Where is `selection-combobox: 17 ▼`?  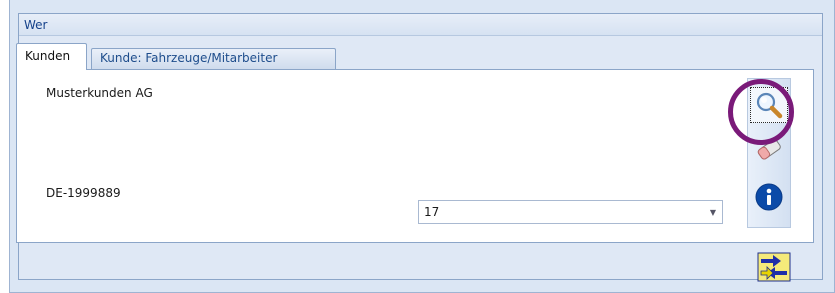
selection-combobox: 17 ▼ is located at coordinates (570, 212).